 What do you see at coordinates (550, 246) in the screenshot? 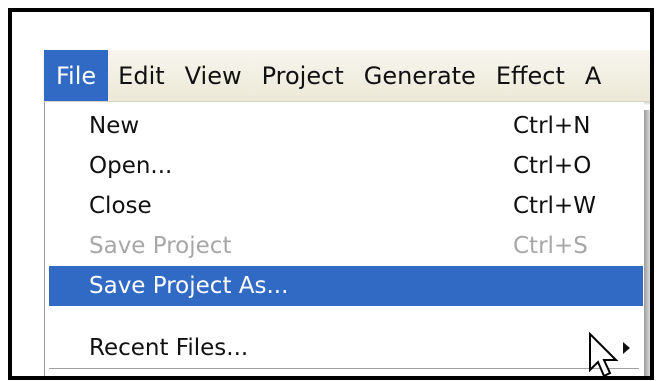
I see `menu-item-shortcut: Ctrl+S` at bounding box center [550, 246].